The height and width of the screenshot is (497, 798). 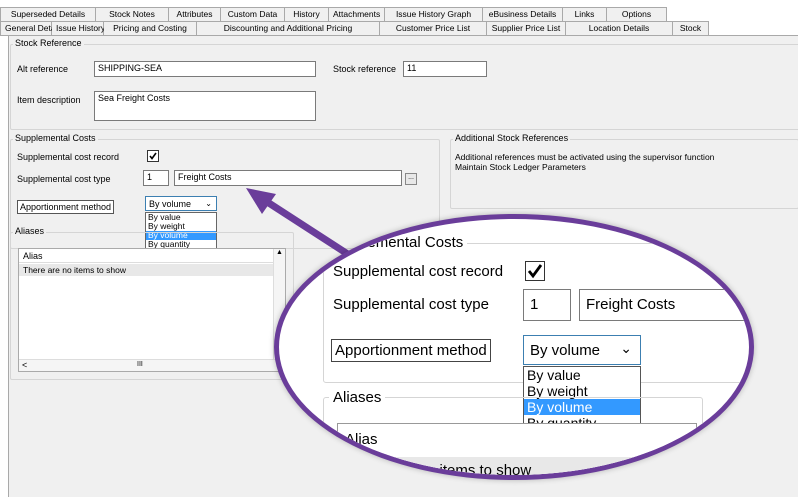 What do you see at coordinates (66, 207) in the screenshot?
I see `apportionment-method-label: Apportionment method` at bounding box center [66, 207].